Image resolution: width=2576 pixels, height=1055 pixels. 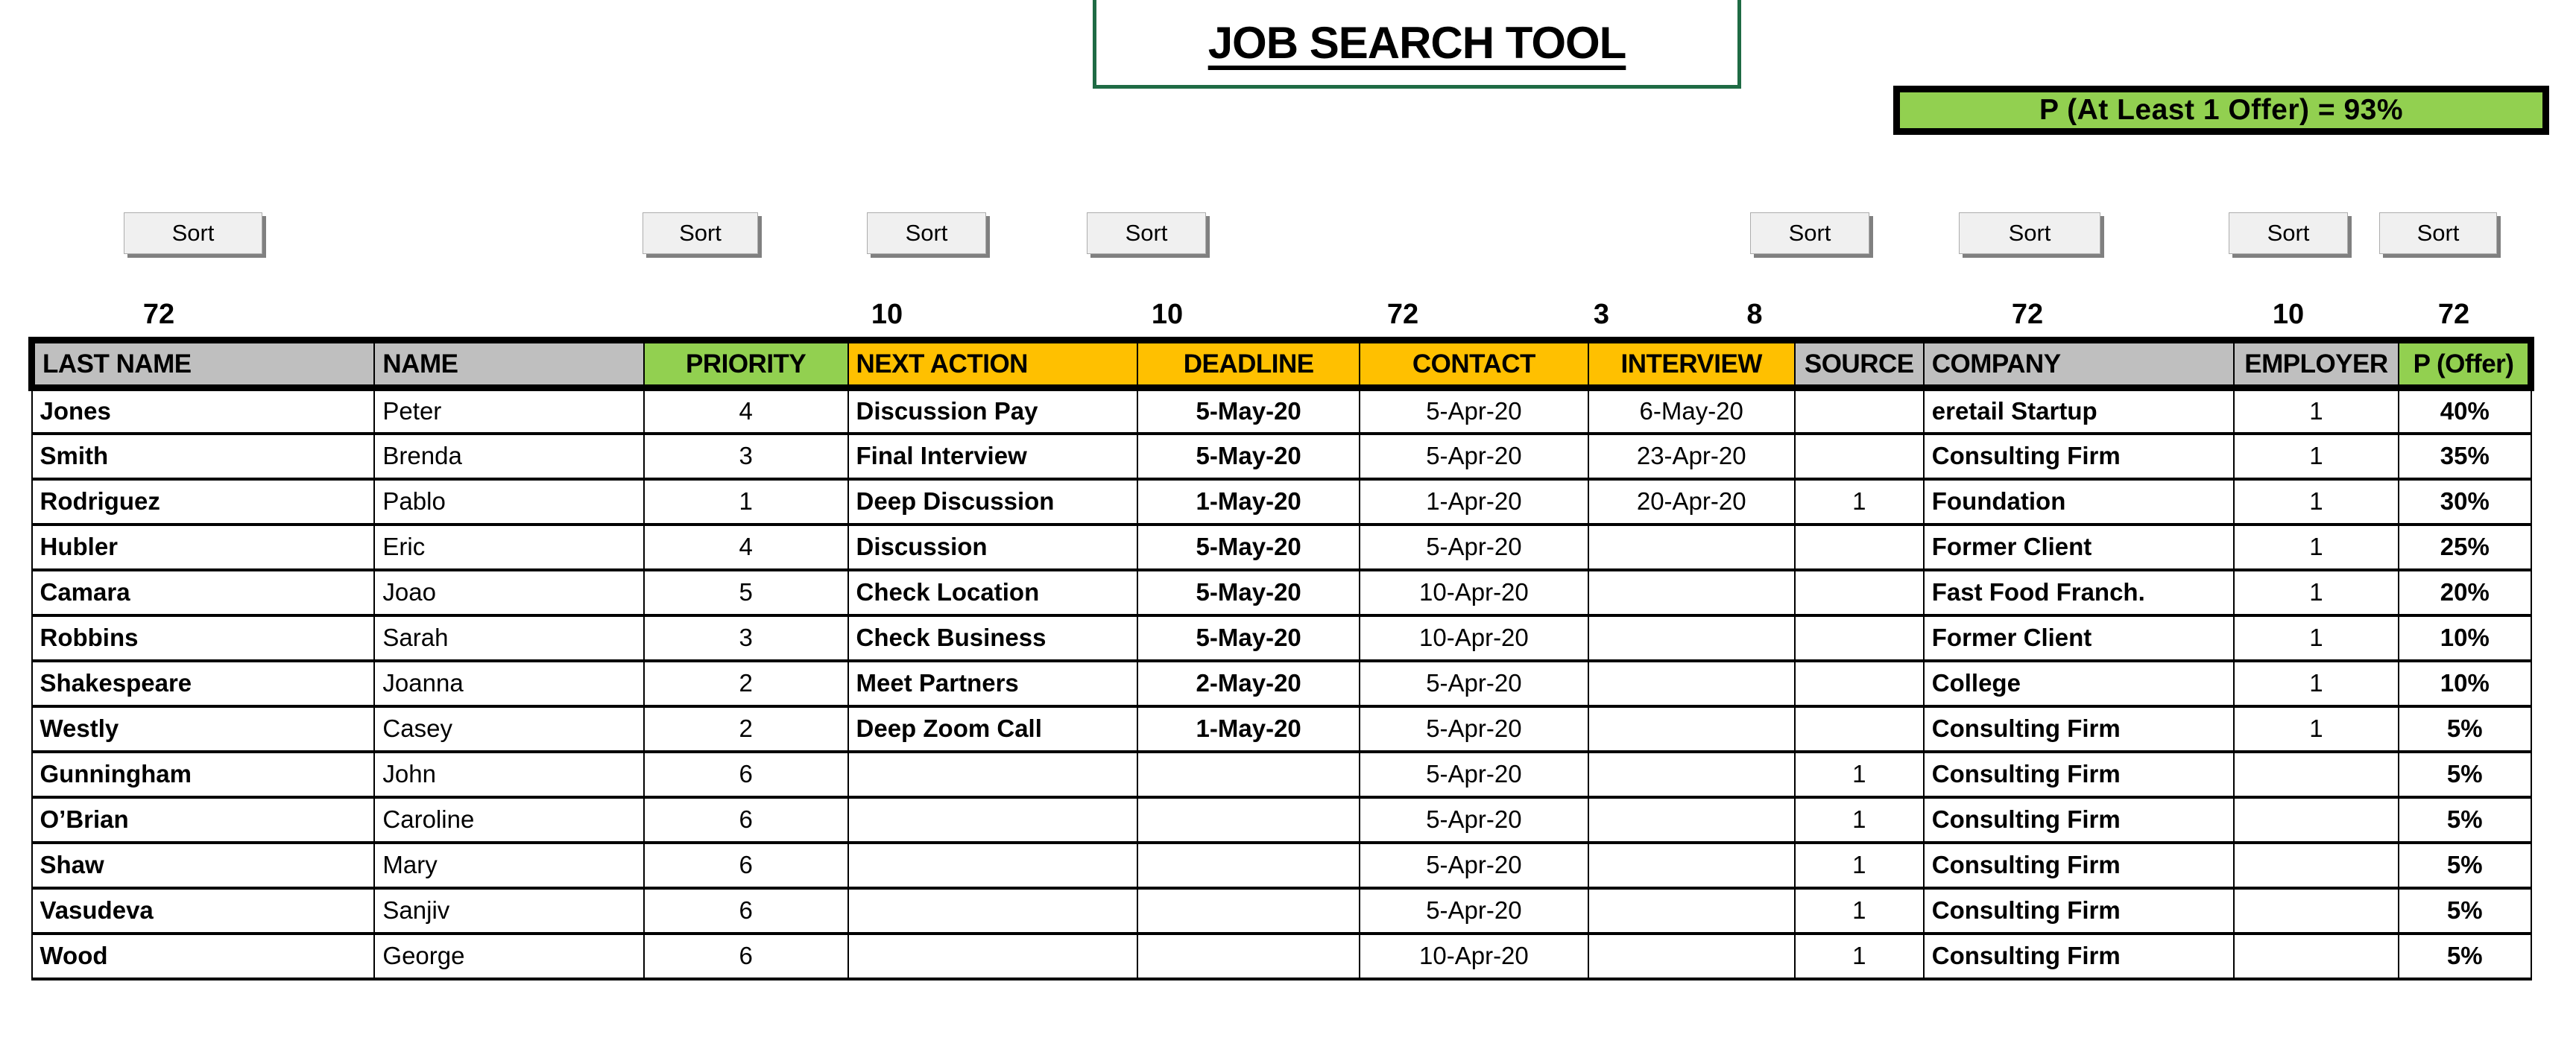 I want to click on cell-next-action: Final Interview, so click(x=993, y=456).